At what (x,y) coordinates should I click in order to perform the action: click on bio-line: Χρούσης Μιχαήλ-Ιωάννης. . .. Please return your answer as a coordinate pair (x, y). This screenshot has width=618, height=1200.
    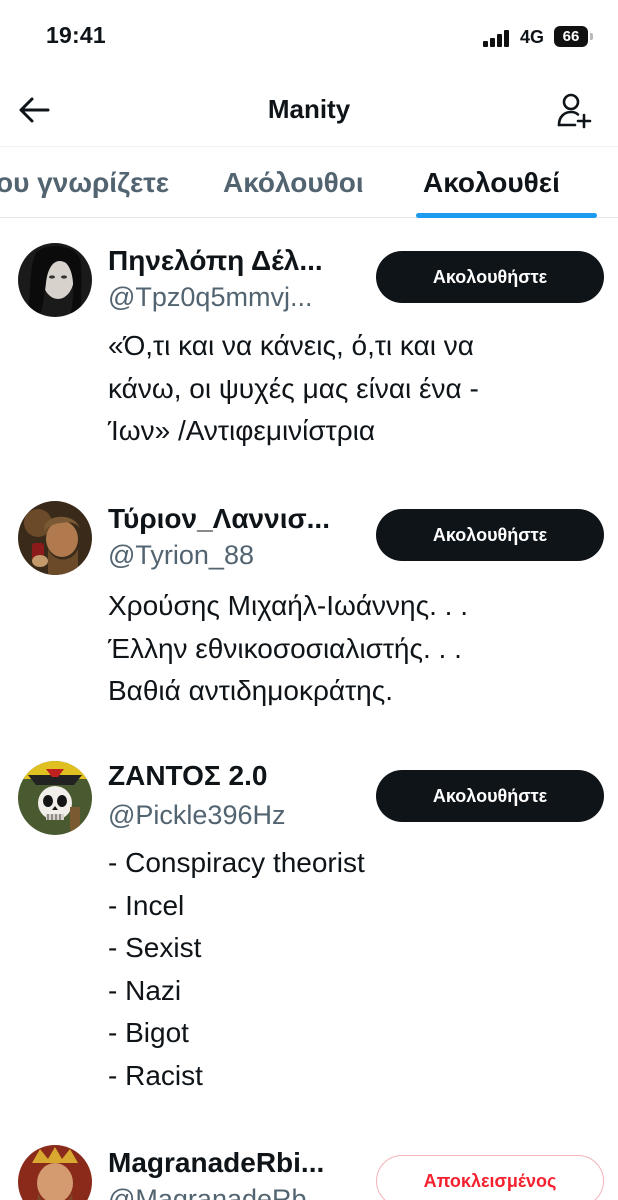
    Looking at the image, I should click on (288, 605).